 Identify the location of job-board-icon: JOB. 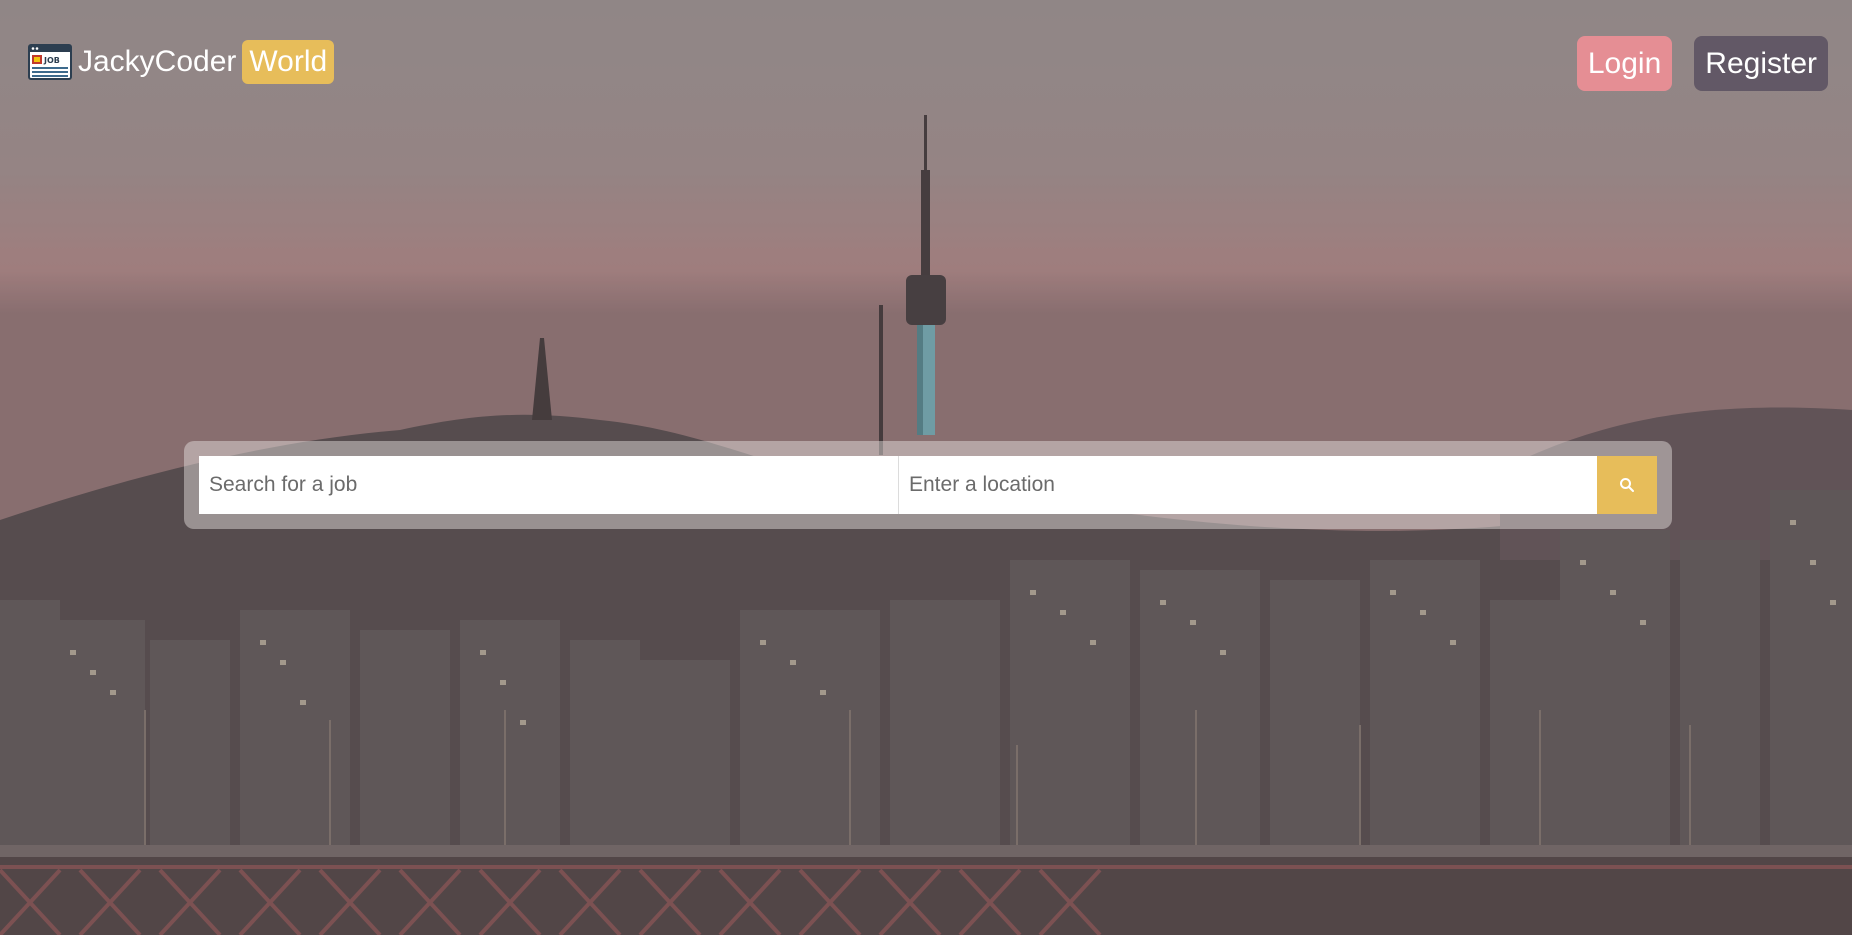
(50, 62).